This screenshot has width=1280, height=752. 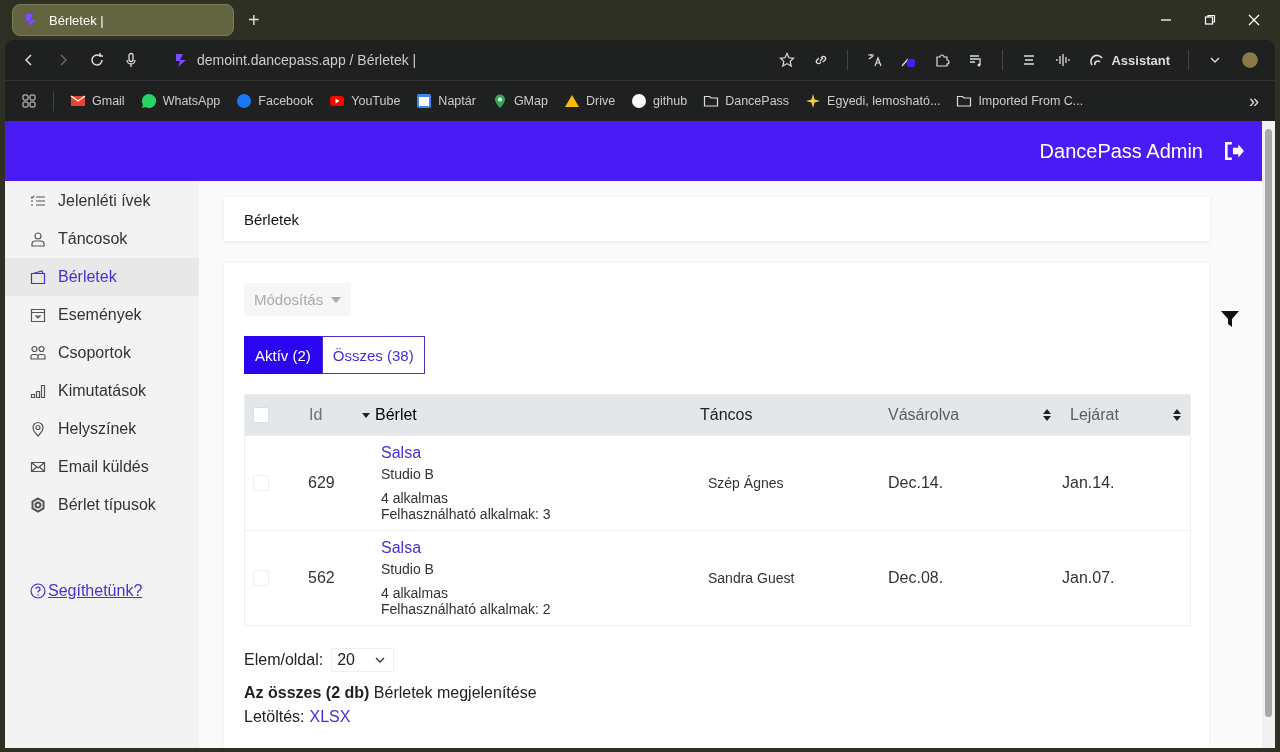 What do you see at coordinates (746, 101) in the screenshot?
I see `bookmark: DancePass` at bounding box center [746, 101].